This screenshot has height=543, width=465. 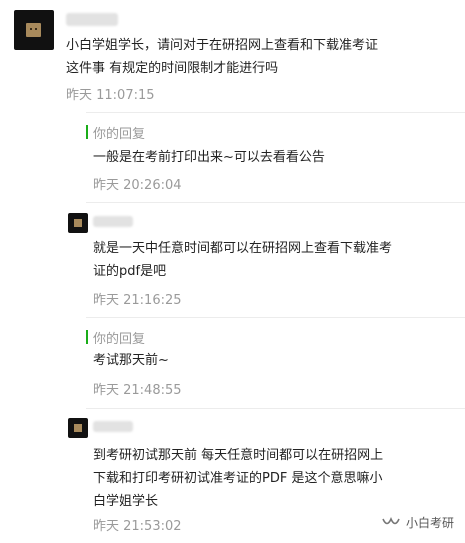 I want to click on reply-text: 就是一天中任意时间都可以在研招网上查看下载准考 证的pdf是吧, so click(x=243, y=260).